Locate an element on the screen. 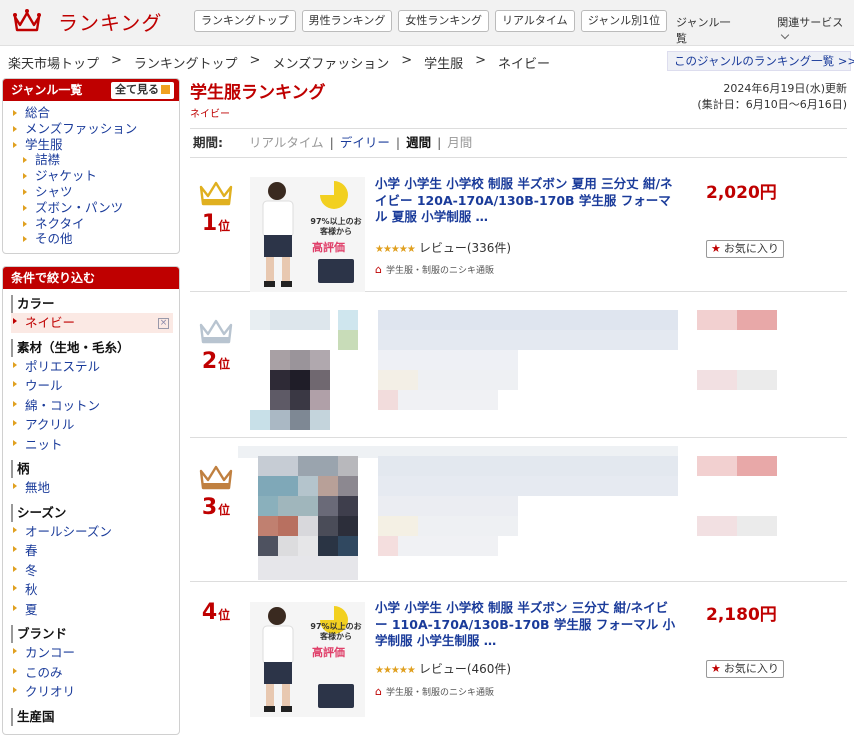 The height and width of the screenshot is (735, 854). nav-genre-first: ジャンル別1位 is located at coordinates (624, 21).